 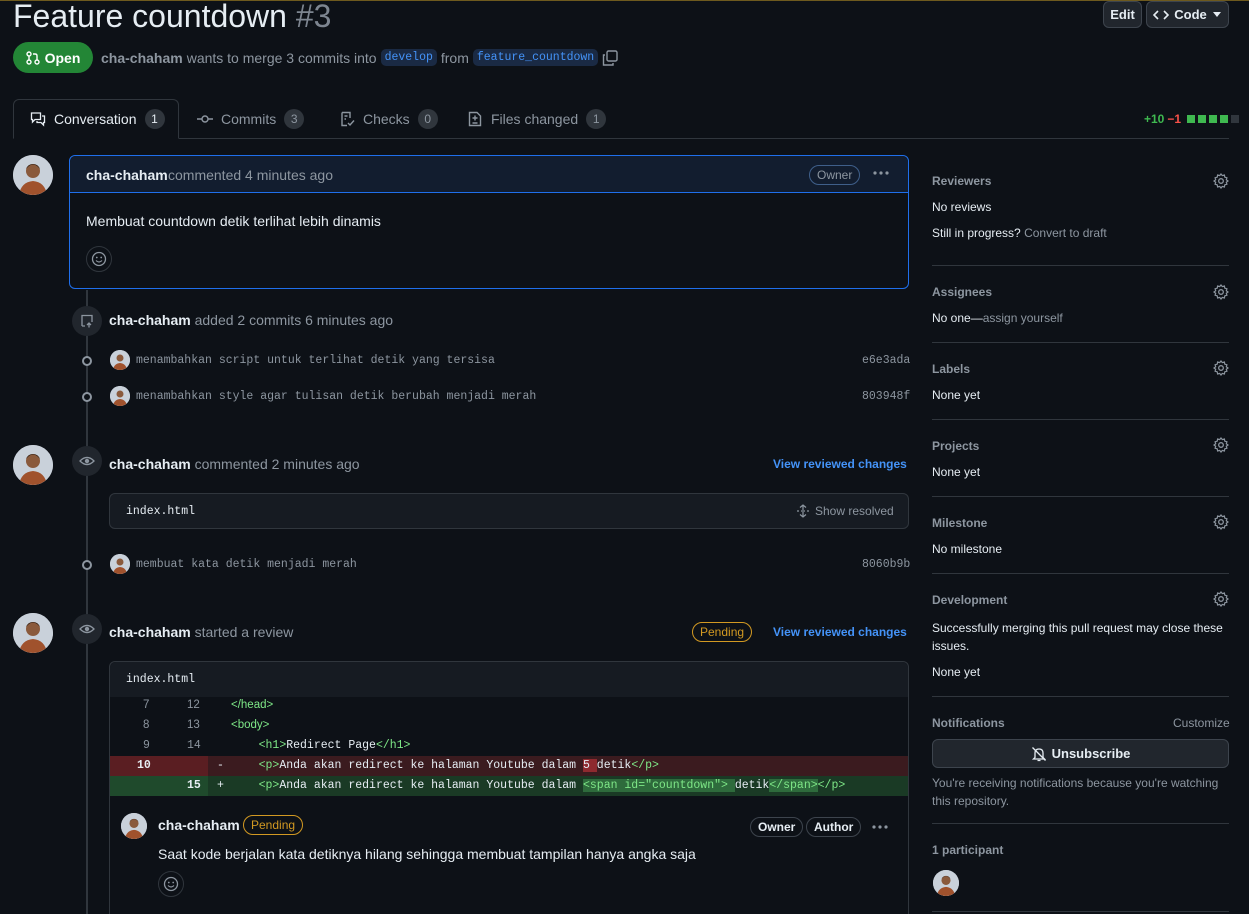 What do you see at coordinates (1023, 318) in the screenshot?
I see `assign-yourself-link: assign yourself` at bounding box center [1023, 318].